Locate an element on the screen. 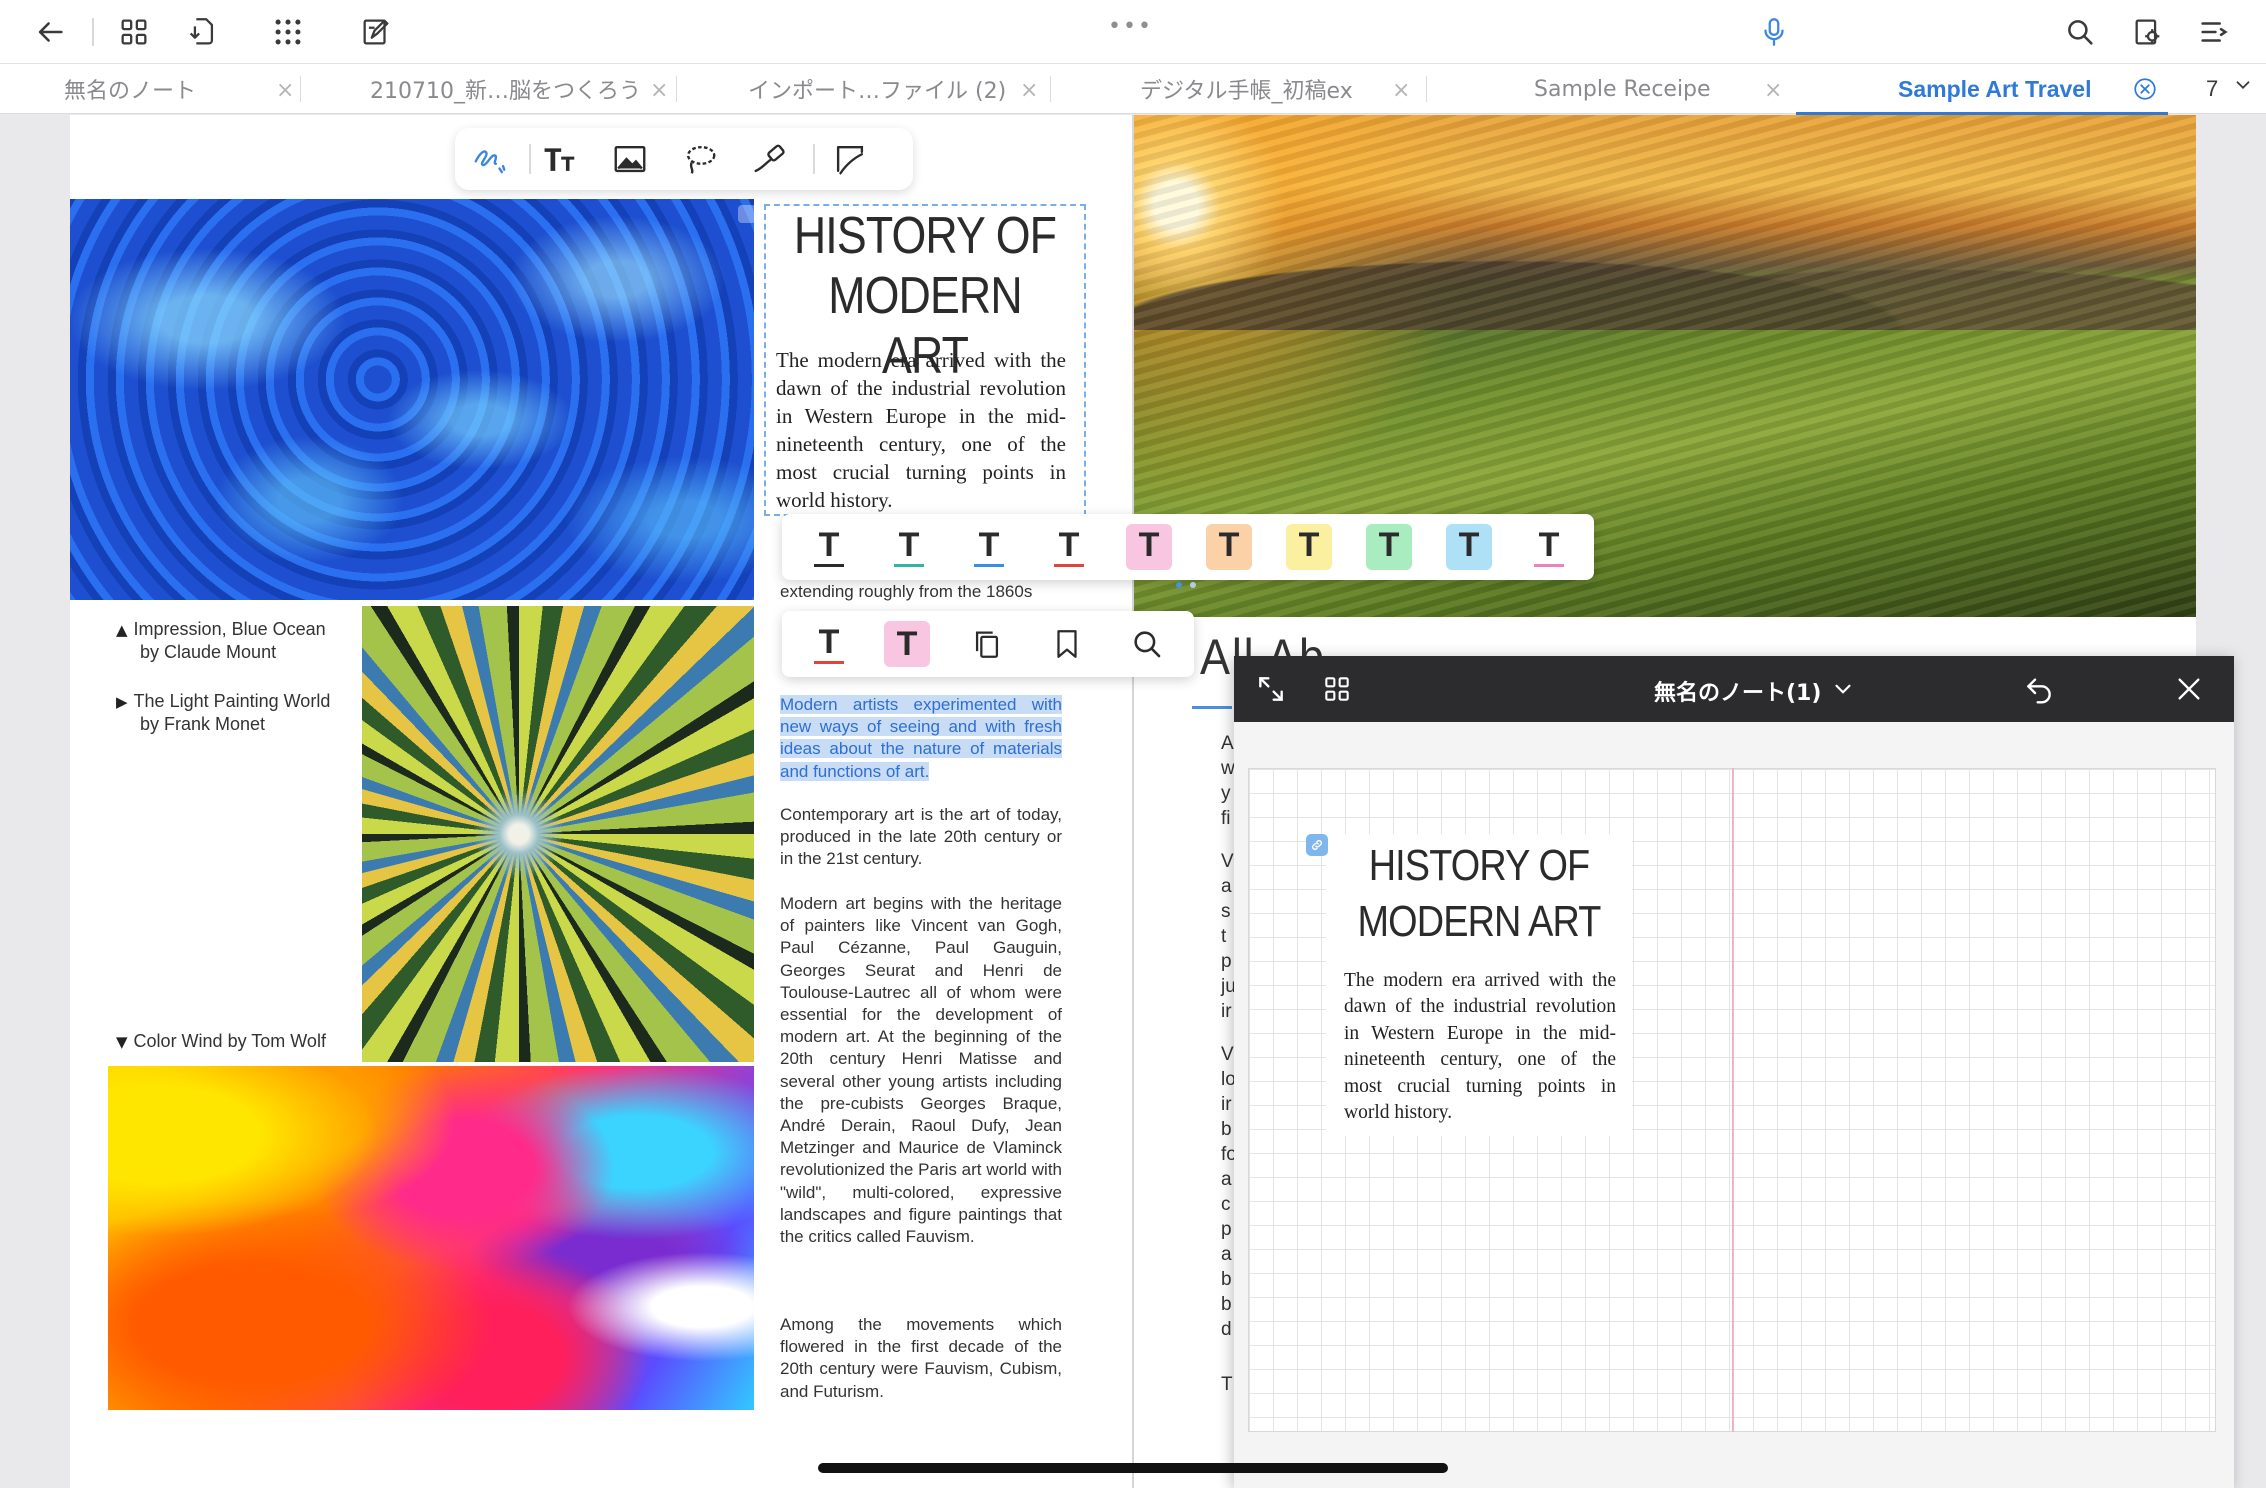  underline-red-button: T is located at coordinates (829, 644).